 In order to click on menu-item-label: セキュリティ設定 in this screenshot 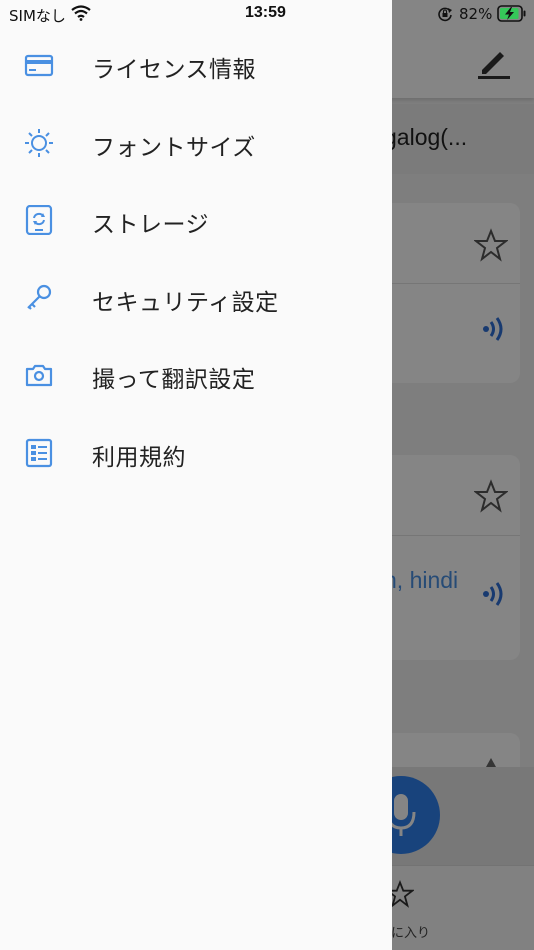, I will do `click(185, 303)`.